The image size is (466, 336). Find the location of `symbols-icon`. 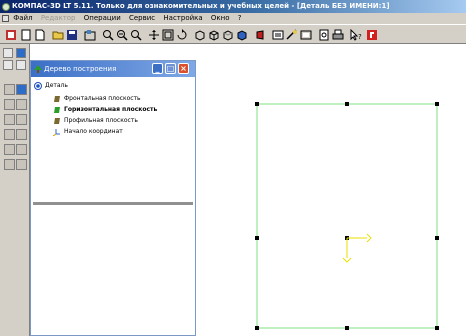

symbols-icon is located at coordinates (21, 104).